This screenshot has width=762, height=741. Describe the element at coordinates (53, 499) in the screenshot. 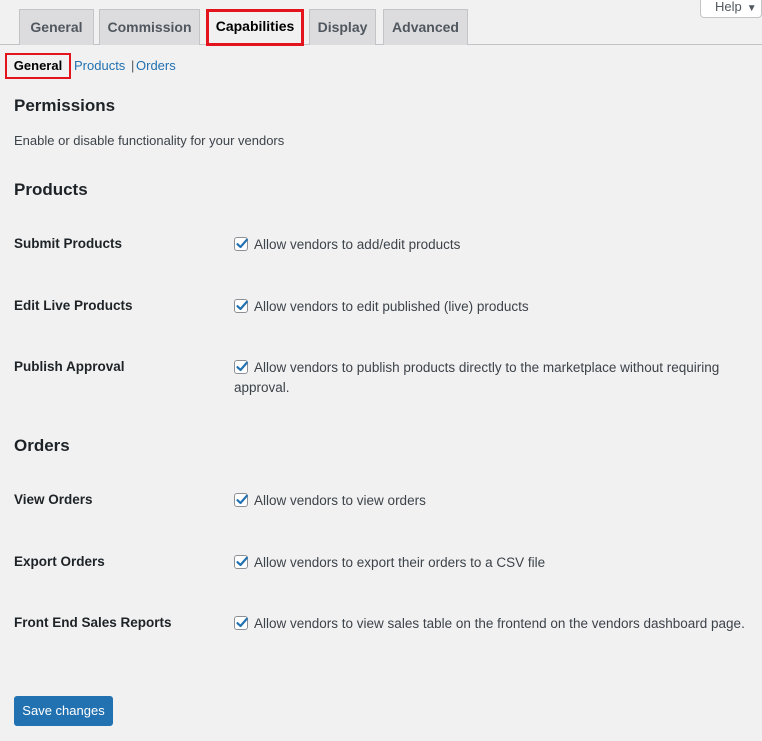

I see `view-orders-label: View Orders` at that location.